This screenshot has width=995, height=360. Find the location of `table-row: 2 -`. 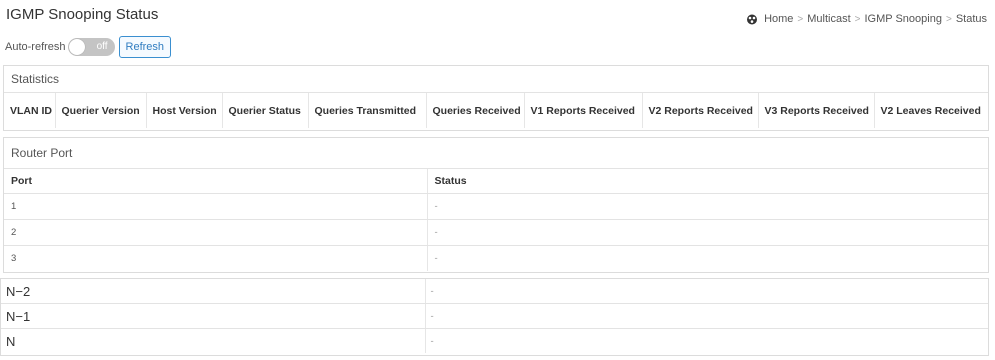

table-row: 2 - is located at coordinates (496, 232).